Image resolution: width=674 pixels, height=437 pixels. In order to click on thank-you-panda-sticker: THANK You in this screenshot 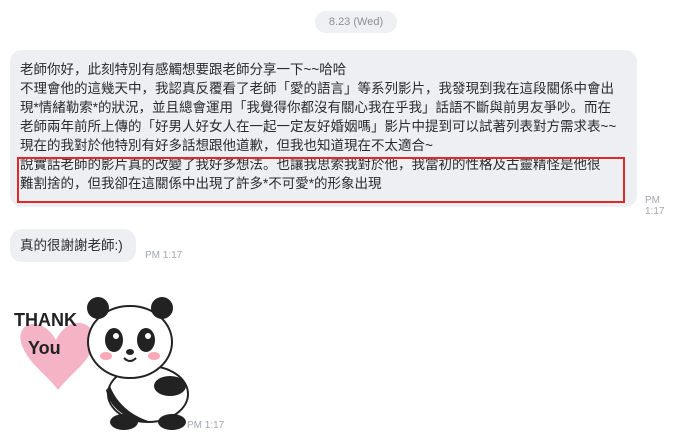, I will do `click(105, 357)`.